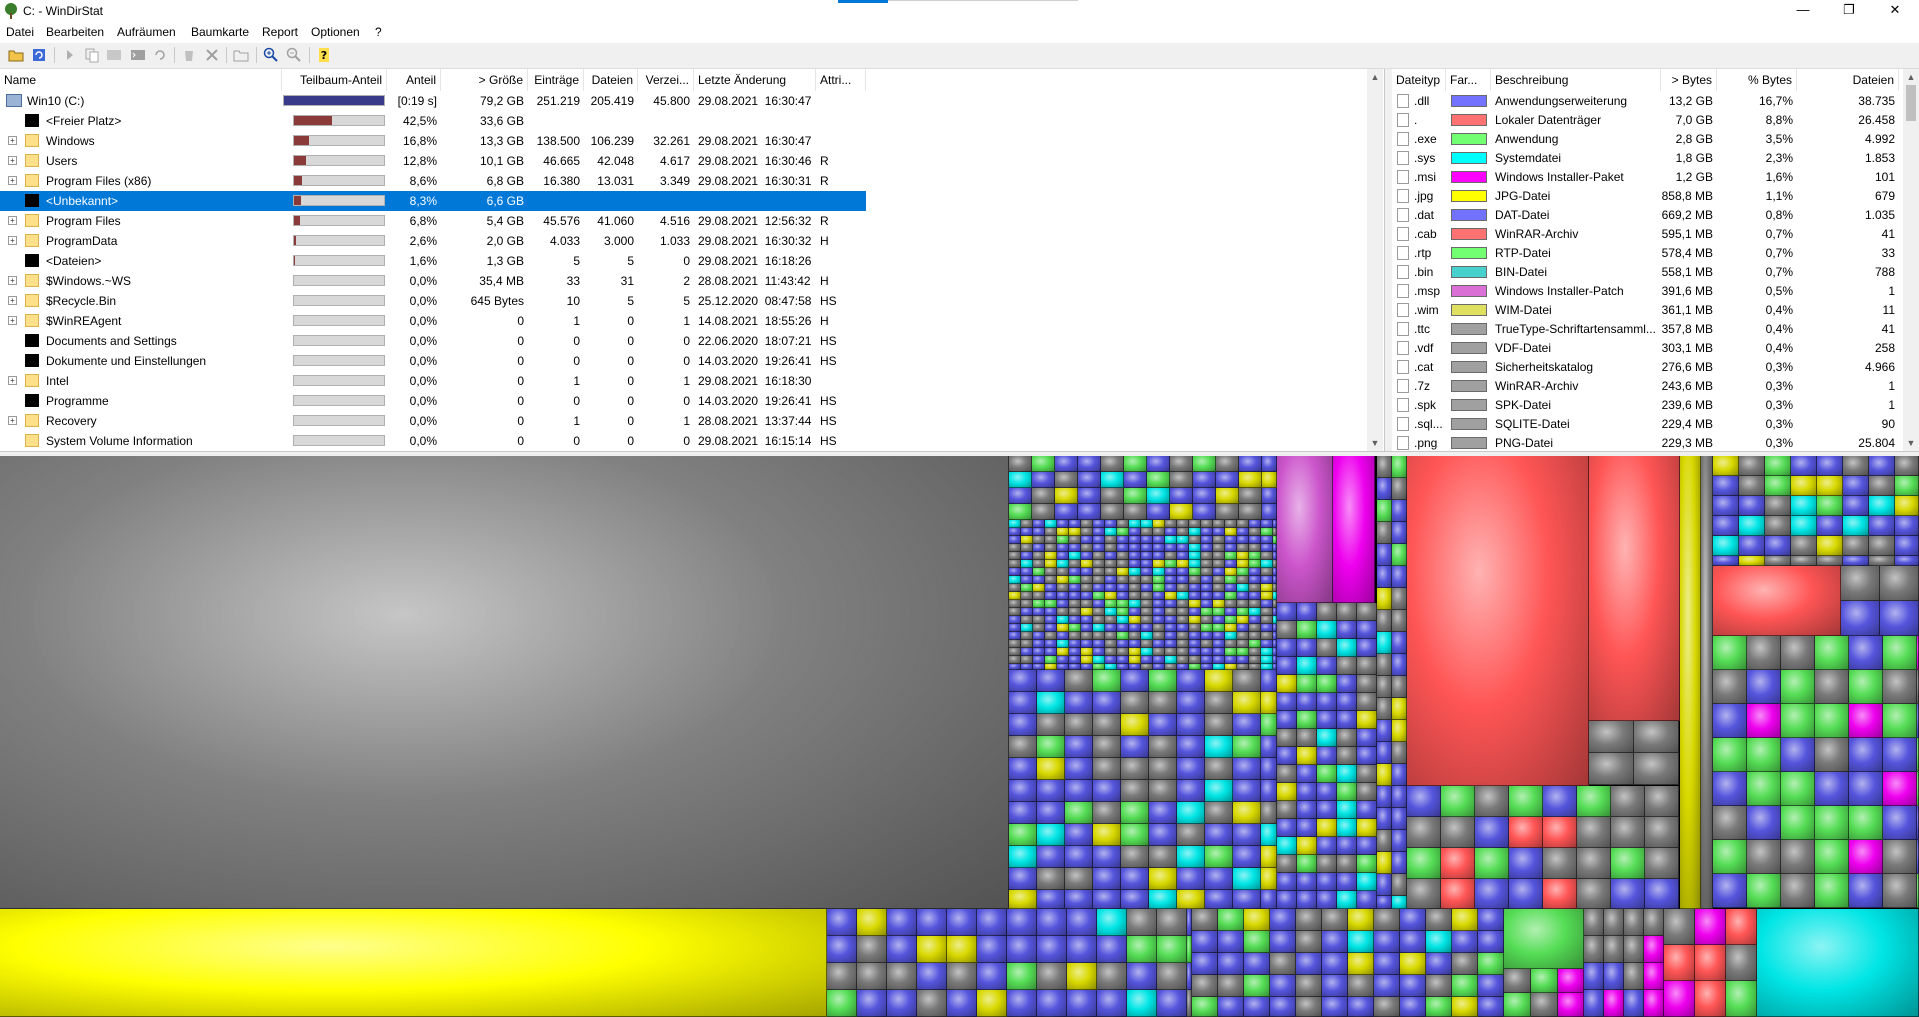  What do you see at coordinates (114, 55) in the screenshot?
I see `explorer-icon` at bounding box center [114, 55].